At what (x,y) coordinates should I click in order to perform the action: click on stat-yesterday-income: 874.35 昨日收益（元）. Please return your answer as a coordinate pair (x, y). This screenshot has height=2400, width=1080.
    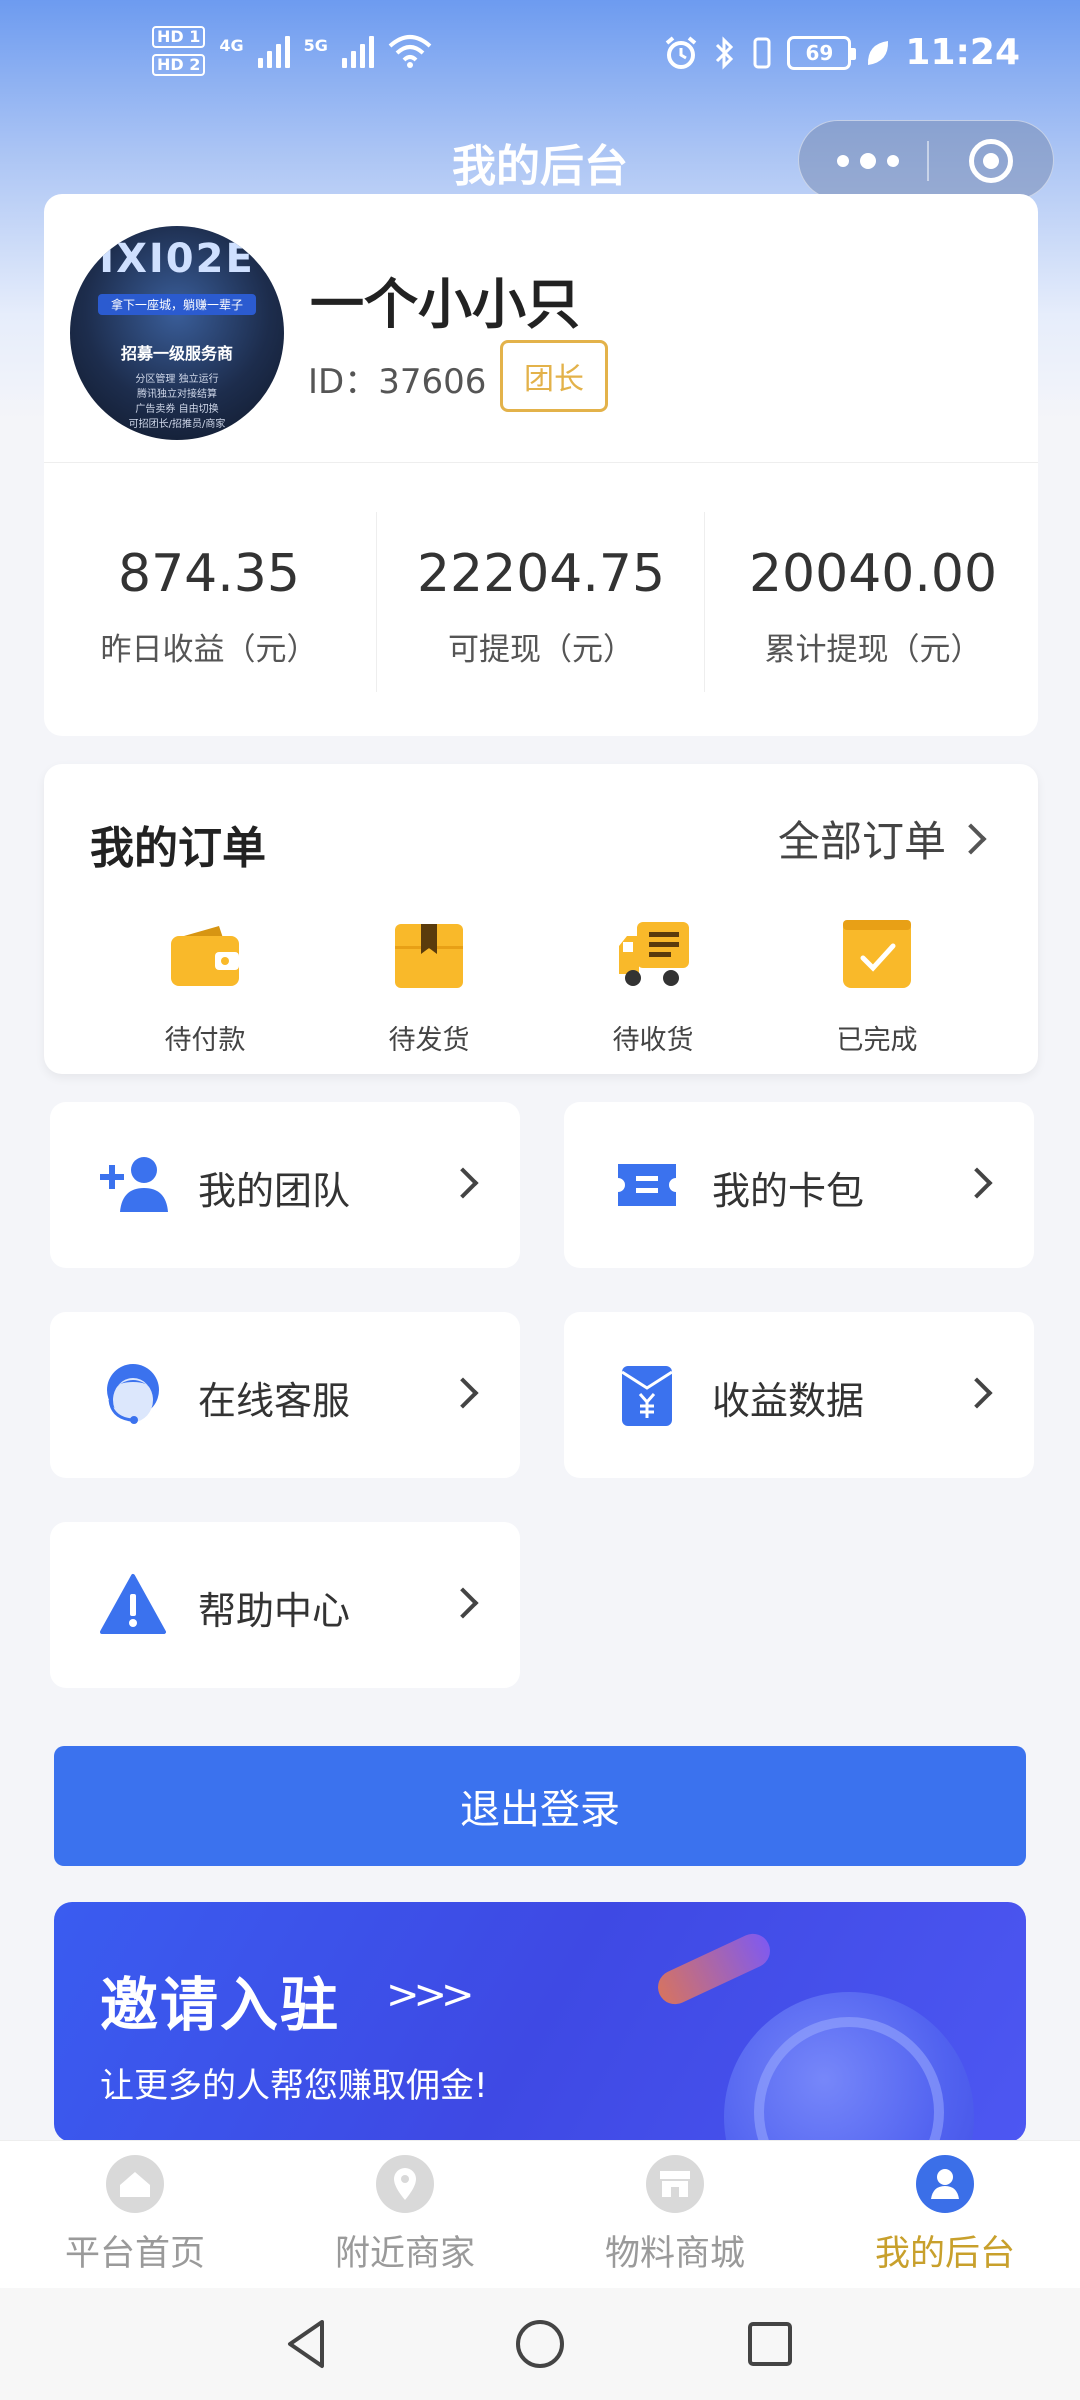
    Looking at the image, I should click on (209, 596).